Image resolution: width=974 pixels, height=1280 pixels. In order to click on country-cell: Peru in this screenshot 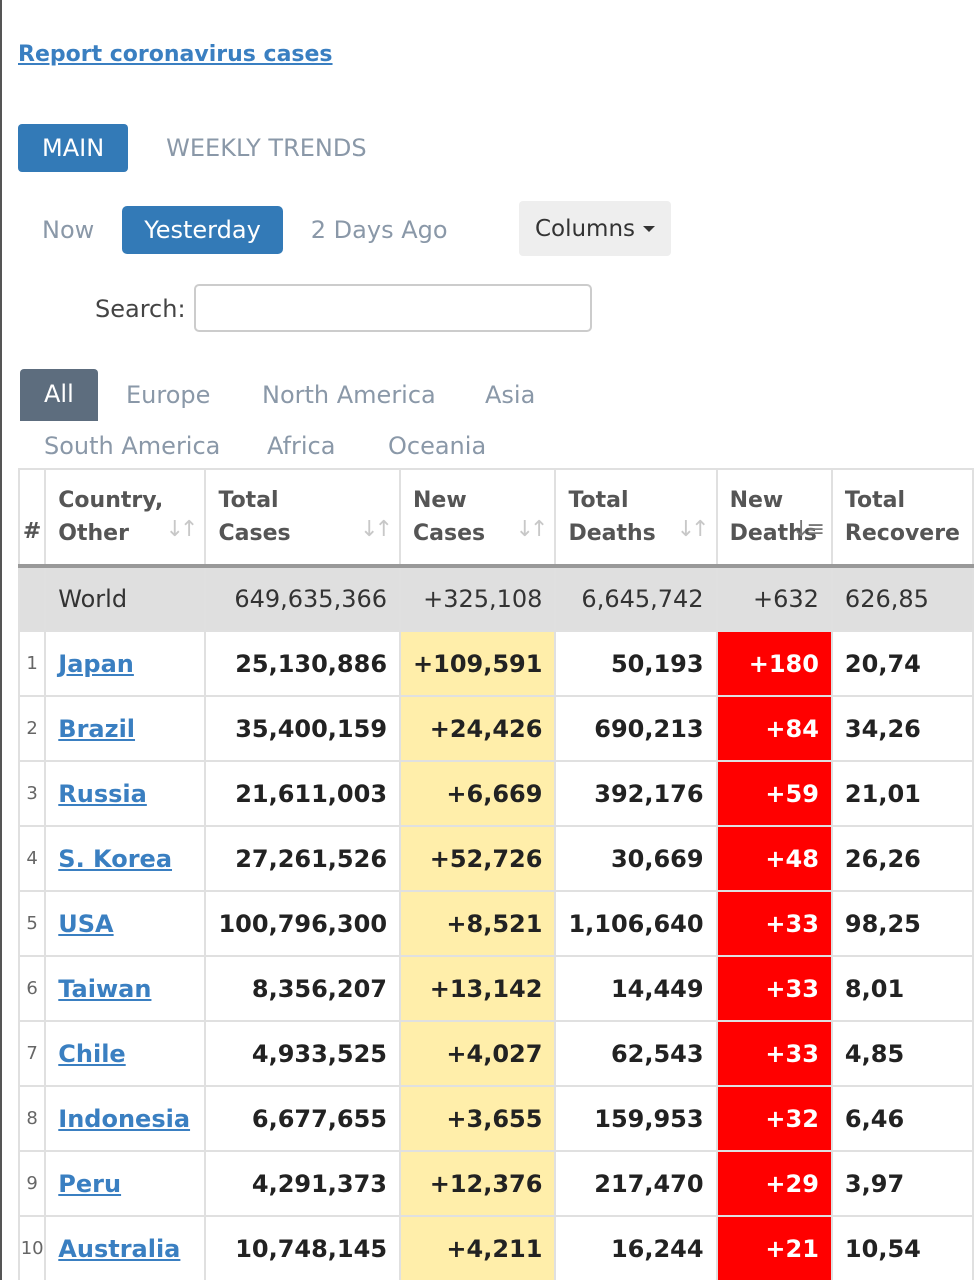, I will do `click(125, 1183)`.